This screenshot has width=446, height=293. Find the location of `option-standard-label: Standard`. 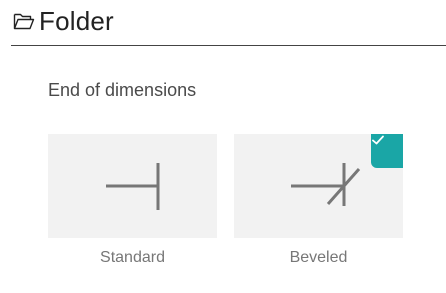

option-standard-label: Standard is located at coordinates (132, 257).